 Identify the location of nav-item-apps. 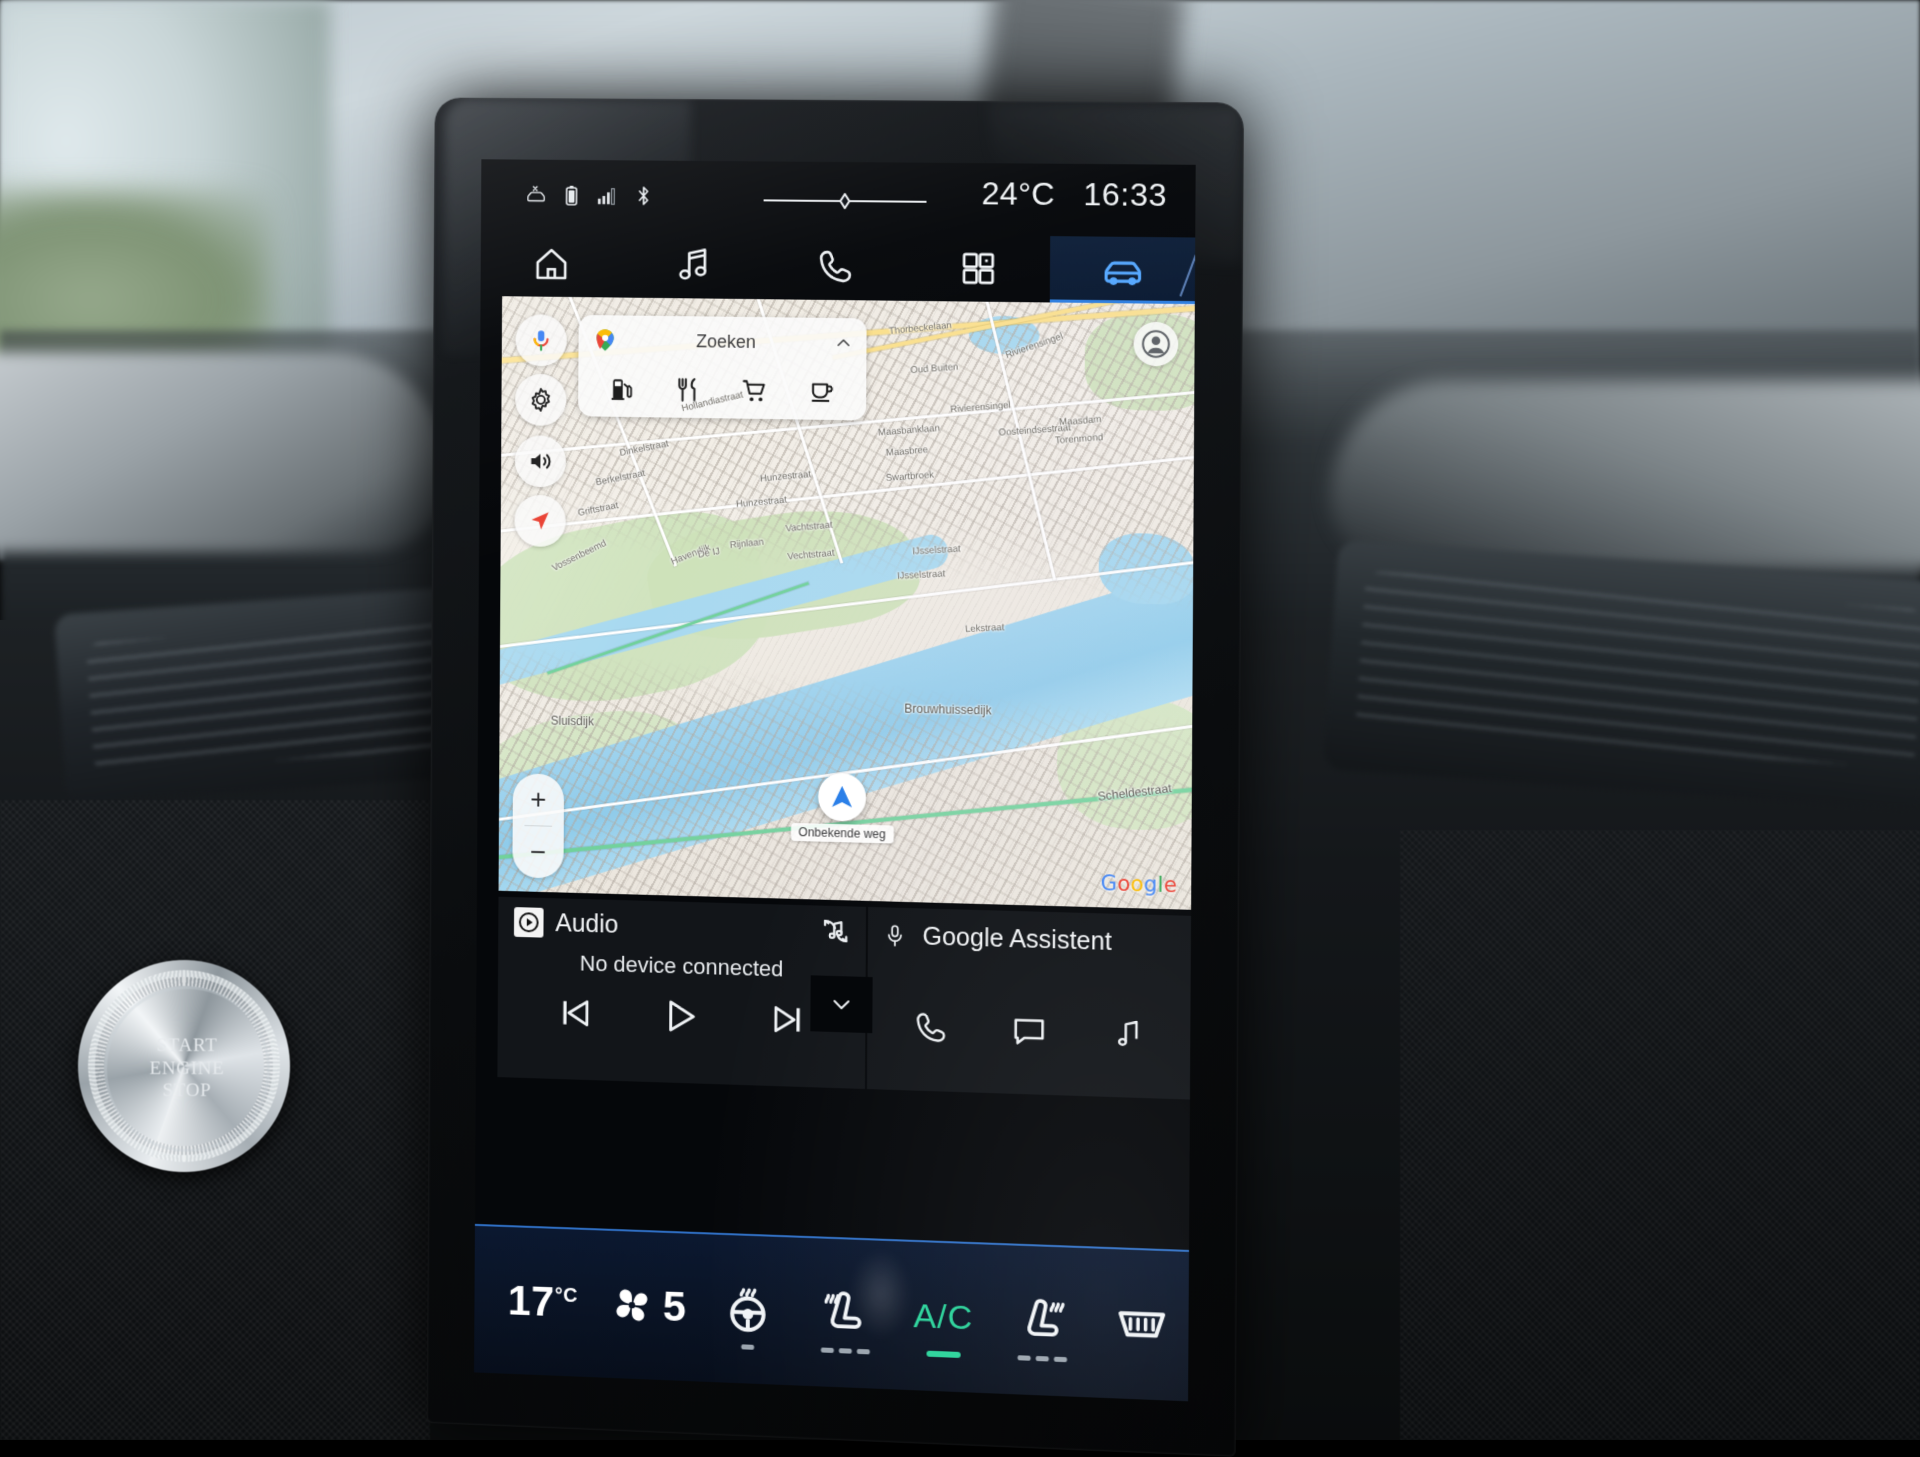
(978, 269).